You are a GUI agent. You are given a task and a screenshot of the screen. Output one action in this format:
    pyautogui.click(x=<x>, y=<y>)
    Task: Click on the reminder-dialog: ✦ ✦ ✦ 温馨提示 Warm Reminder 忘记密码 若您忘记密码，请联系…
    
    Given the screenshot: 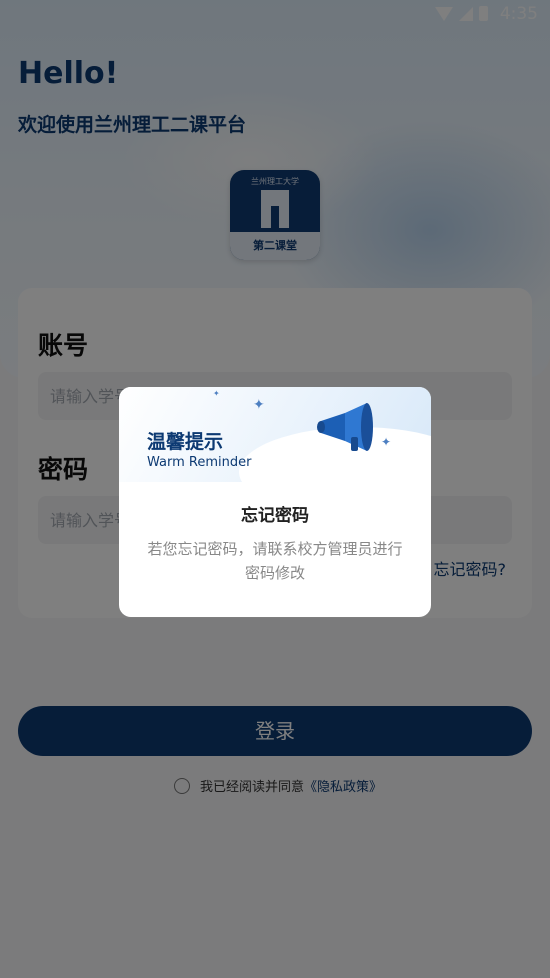 What is the action you would take?
    pyautogui.click(x=275, y=502)
    